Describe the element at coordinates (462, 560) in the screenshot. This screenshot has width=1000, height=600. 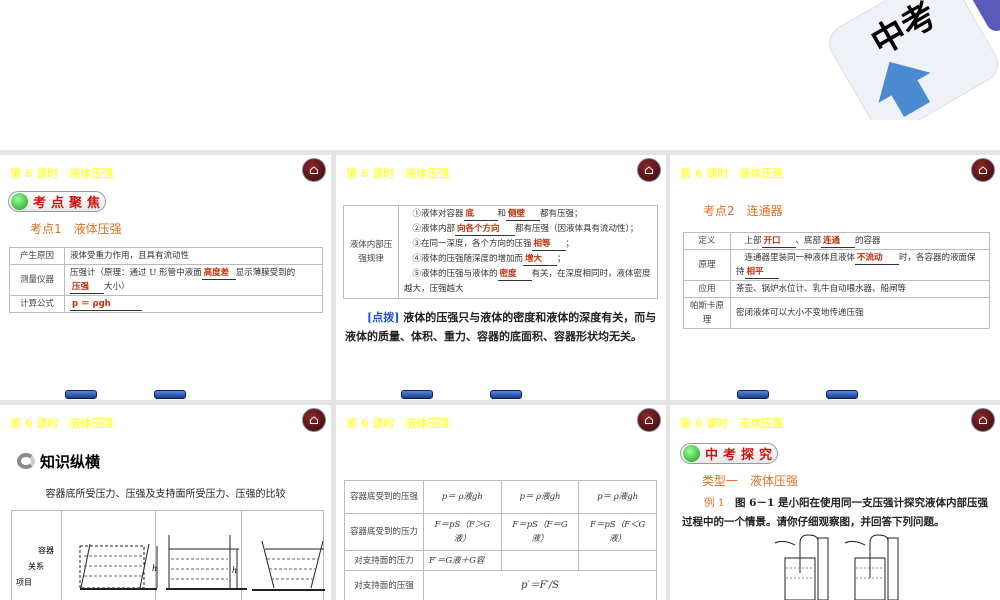
I see `cell: F′＝G液＋G容` at that location.